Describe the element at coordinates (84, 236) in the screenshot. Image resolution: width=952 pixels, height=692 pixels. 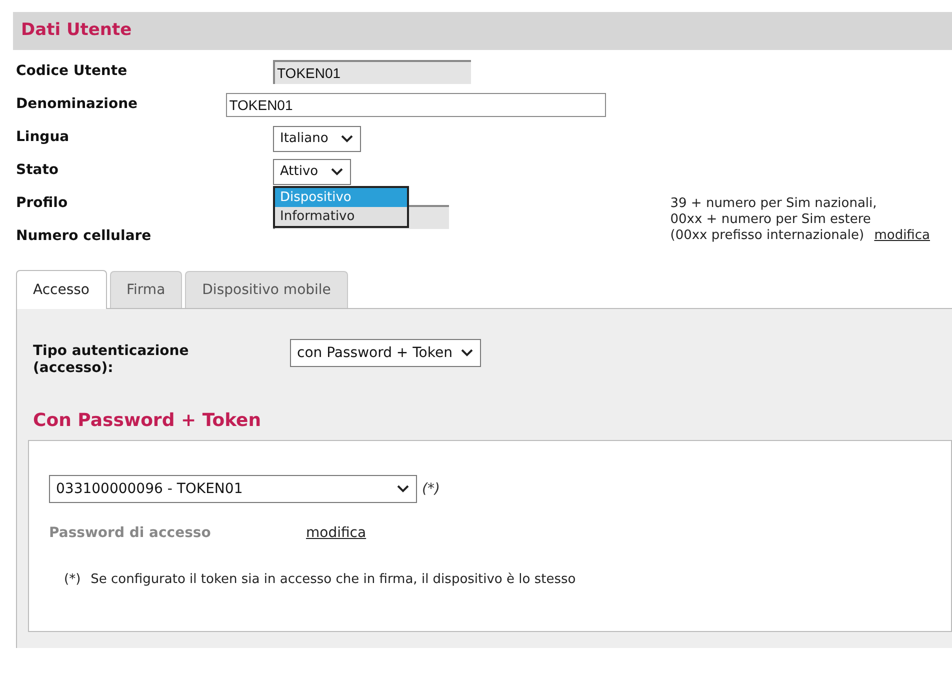
I see `field-label: Numero cellulare` at that location.